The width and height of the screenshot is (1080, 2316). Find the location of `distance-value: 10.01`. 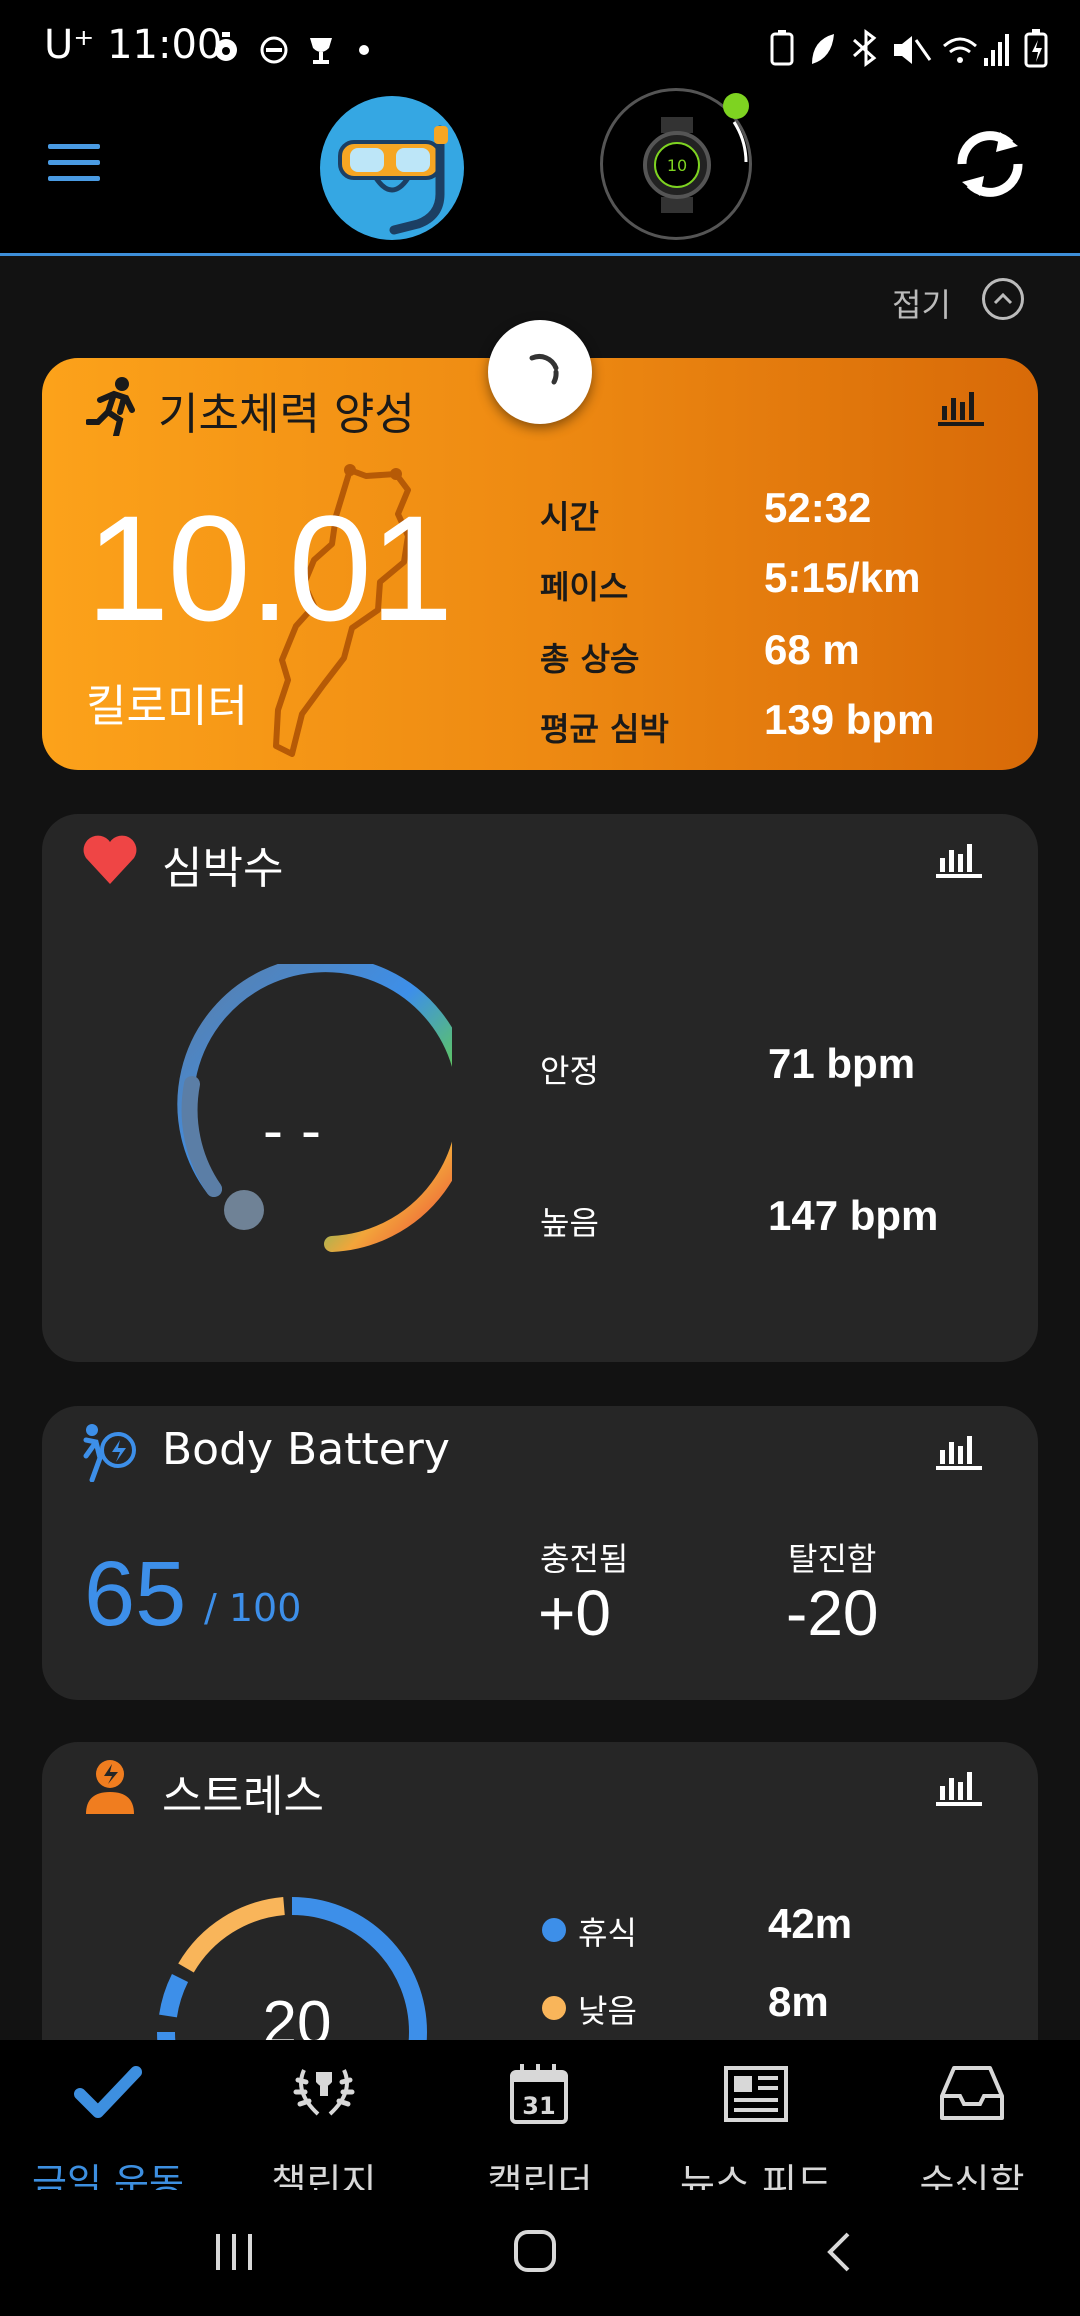

distance-value: 10.01 is located at coordinates (269, 568).